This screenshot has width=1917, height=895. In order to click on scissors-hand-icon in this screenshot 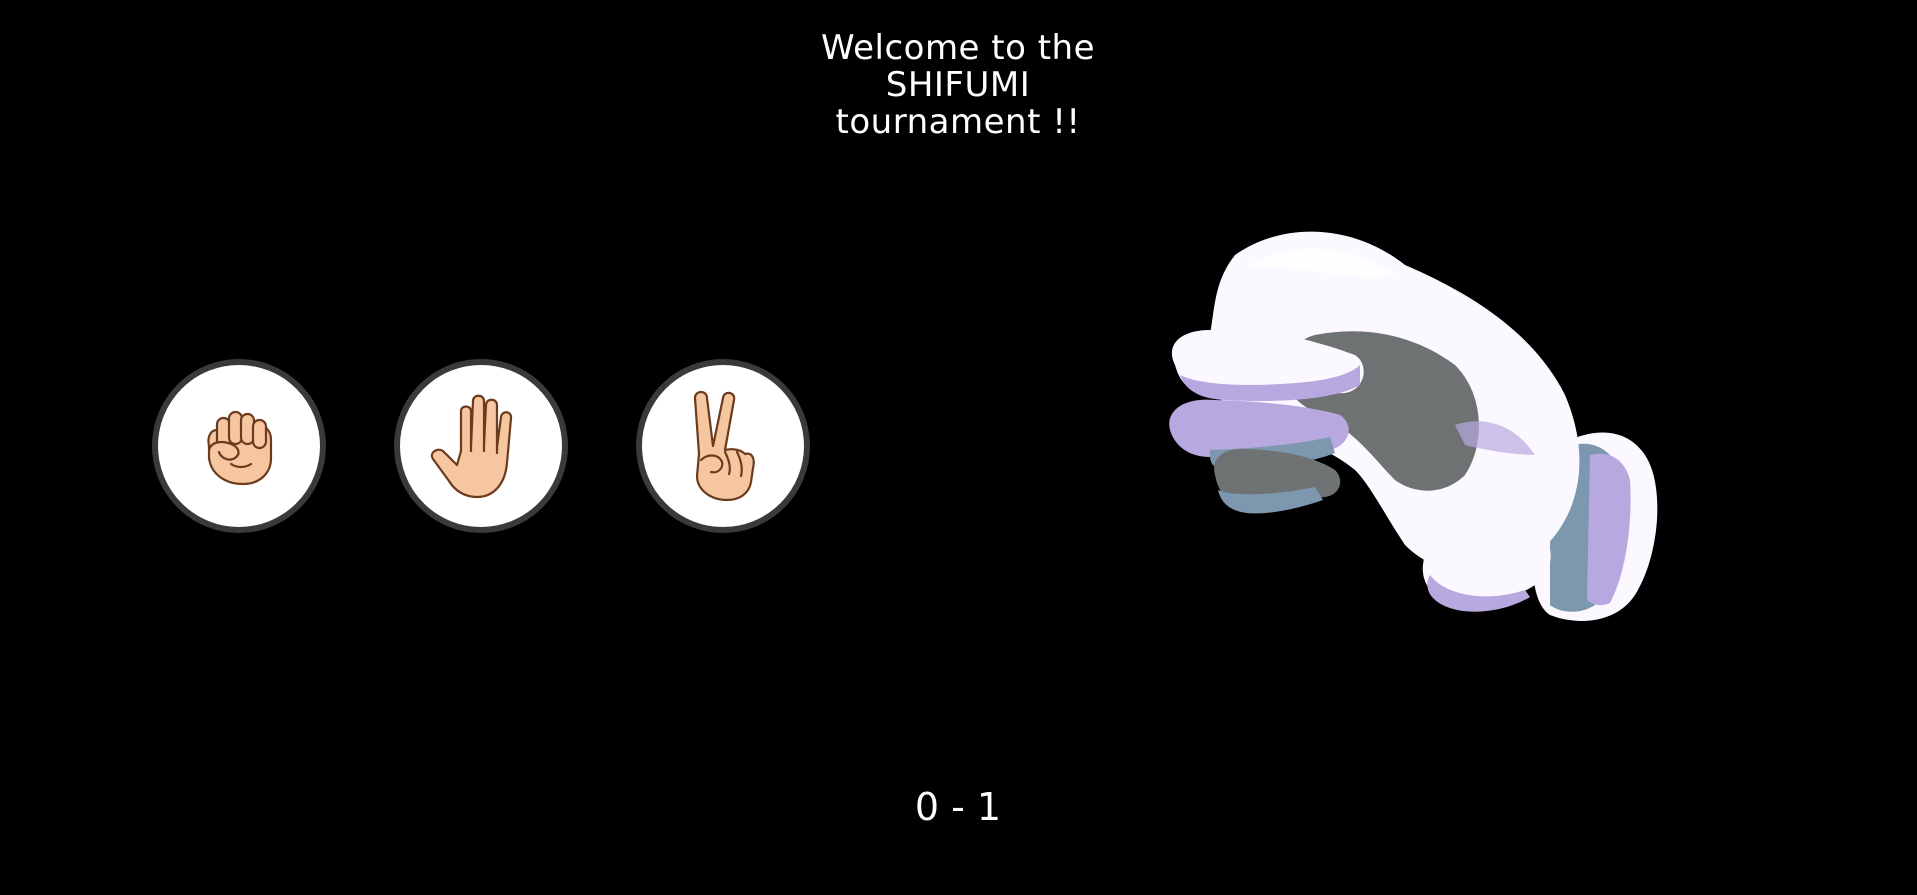, I will do `click(724, 446)`.